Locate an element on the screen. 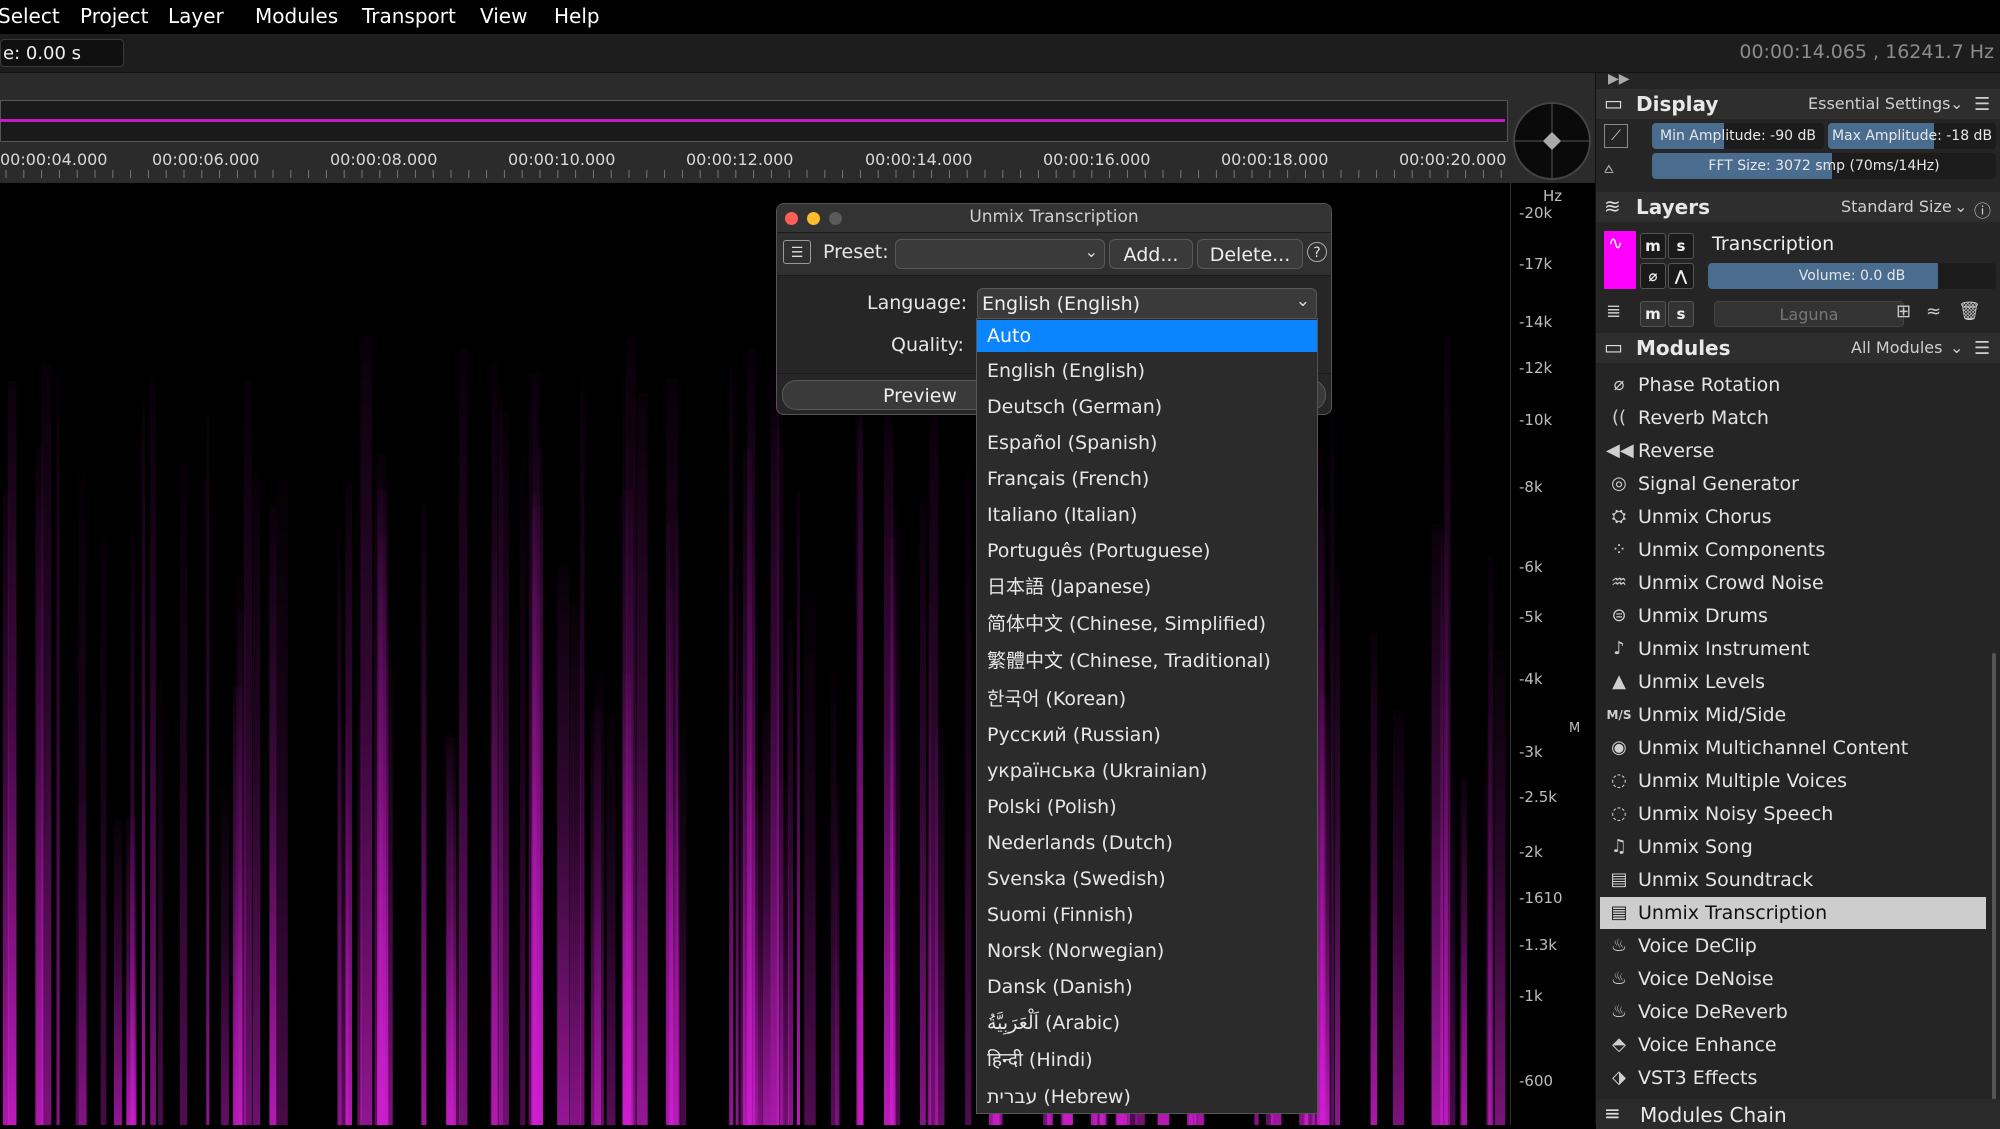 This screenshot has width=2000, height=1129. module-unmix-multichannel: ◉ Unmix Multichannel Content is located at coordinates (1793, 748).